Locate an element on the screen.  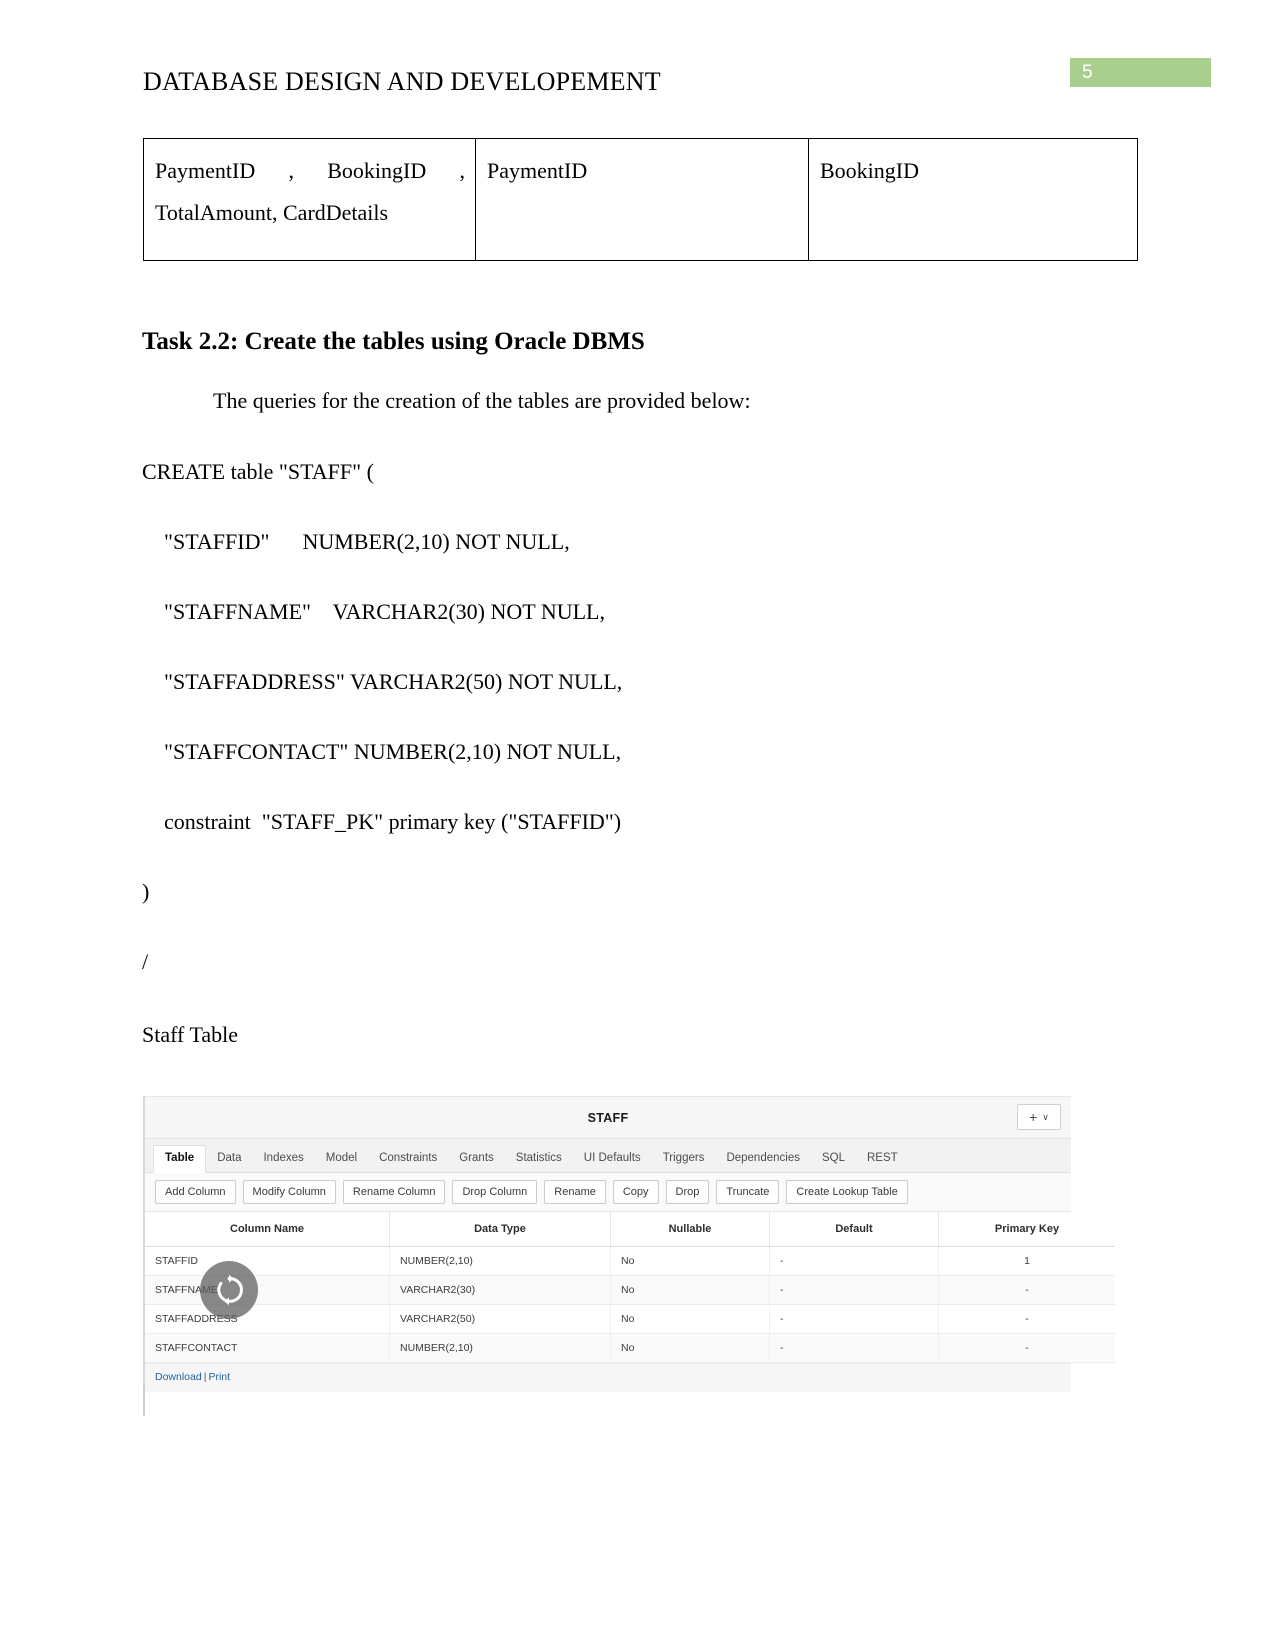
drop-button: Drop is located at coordinates (687, 1192).